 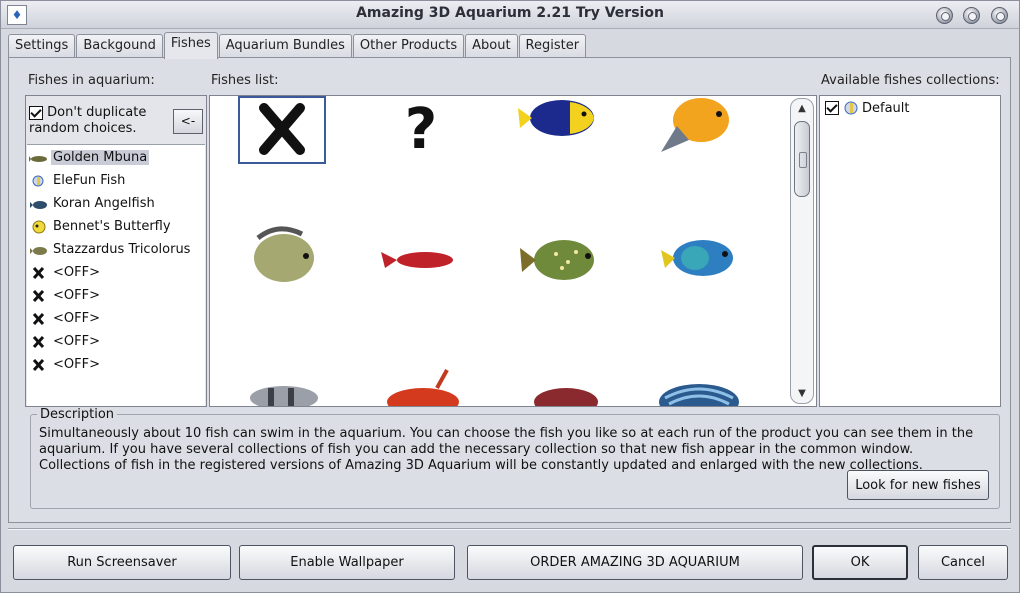 I want to click on minimize-button, so click(x=944, y=15).